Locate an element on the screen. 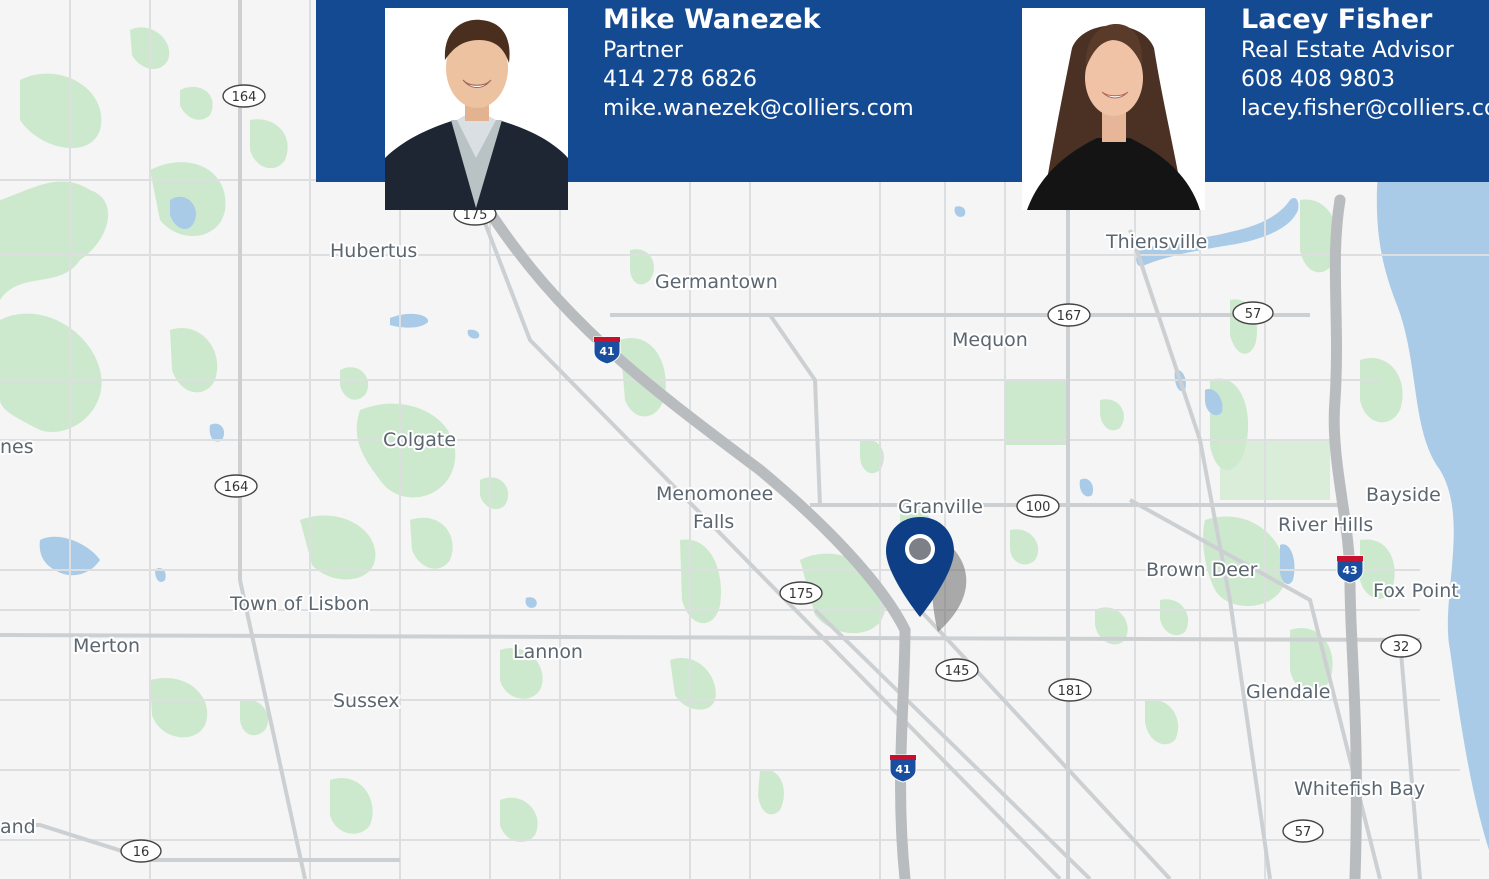  place-menomonee-falls-line2: Falls is located at coordinates (713, 522).